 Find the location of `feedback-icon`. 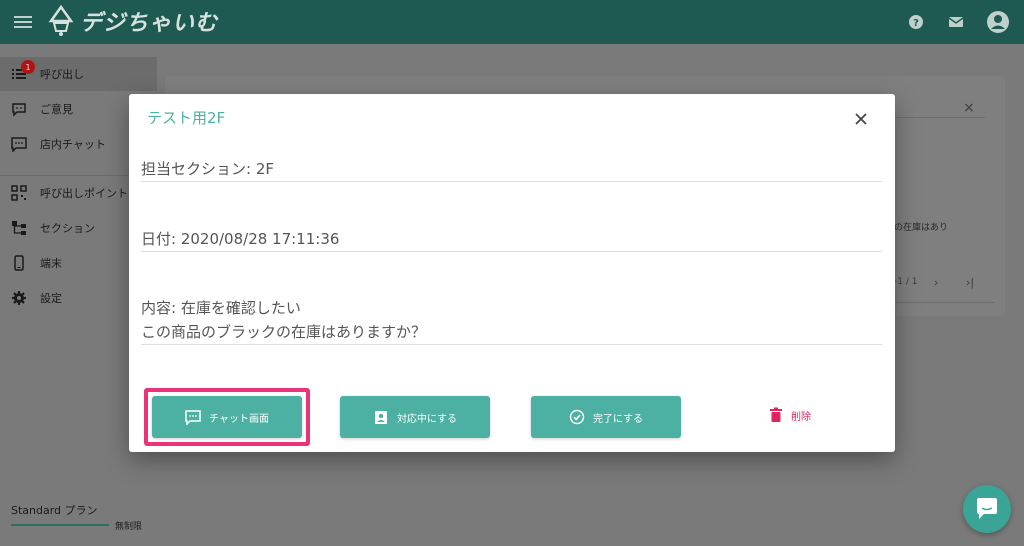

feedback-icon is located at coordinates (19, 110).